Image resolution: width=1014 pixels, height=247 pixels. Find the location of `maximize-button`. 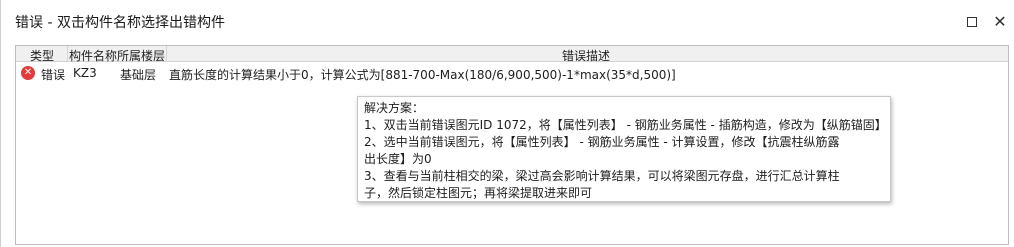

maximize-button is located at coordinates (972, 22).